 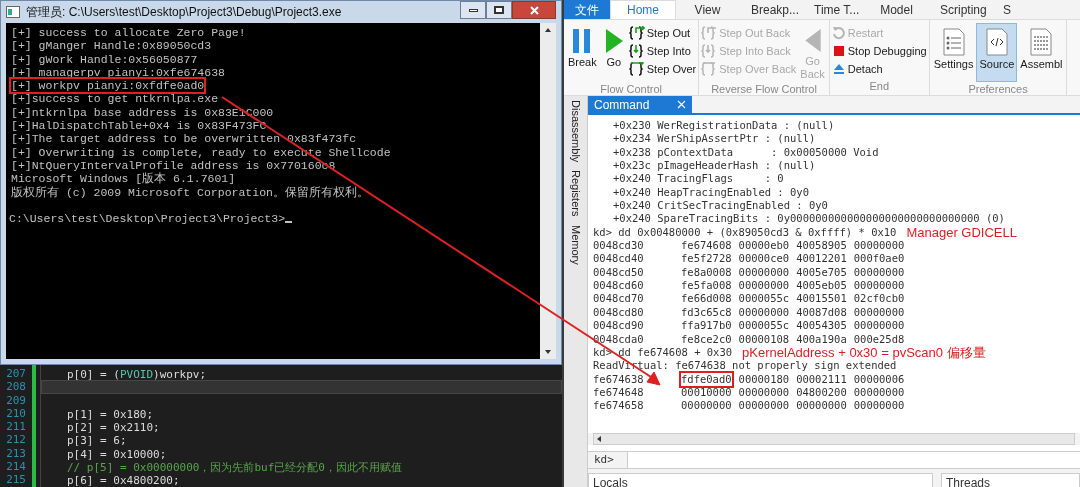 I want to click on memory-value: fe5fa008, so click(x=706, y=286).